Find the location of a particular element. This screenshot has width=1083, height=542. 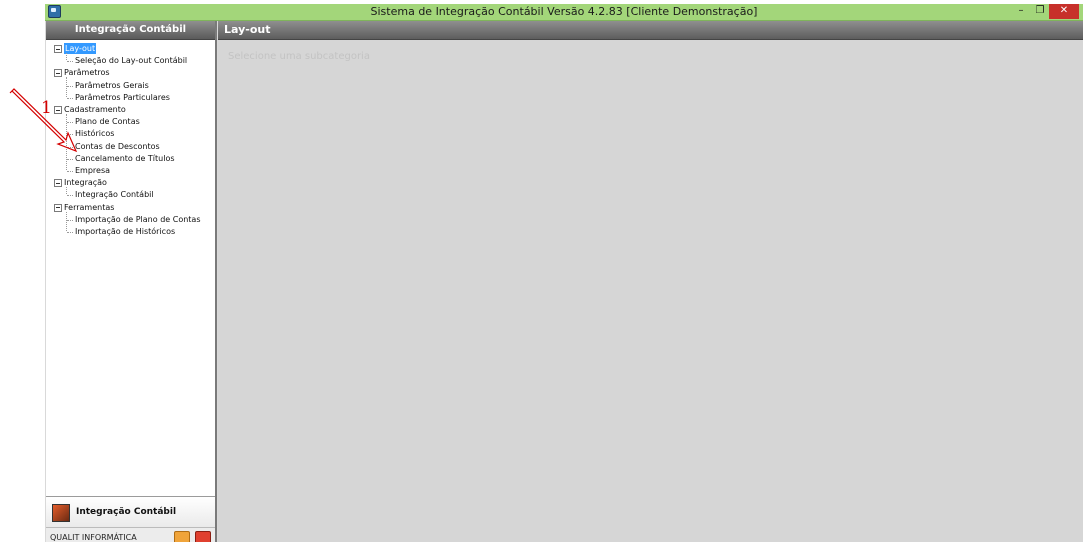

tree-leaf-2-0: Plano de Contas is located at coordinates (107, 121).